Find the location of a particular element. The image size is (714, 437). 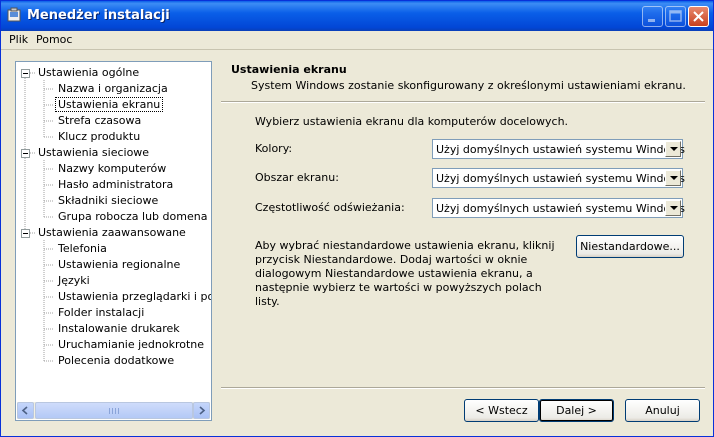

scroll-thumb is located at coordinates (114, 410).